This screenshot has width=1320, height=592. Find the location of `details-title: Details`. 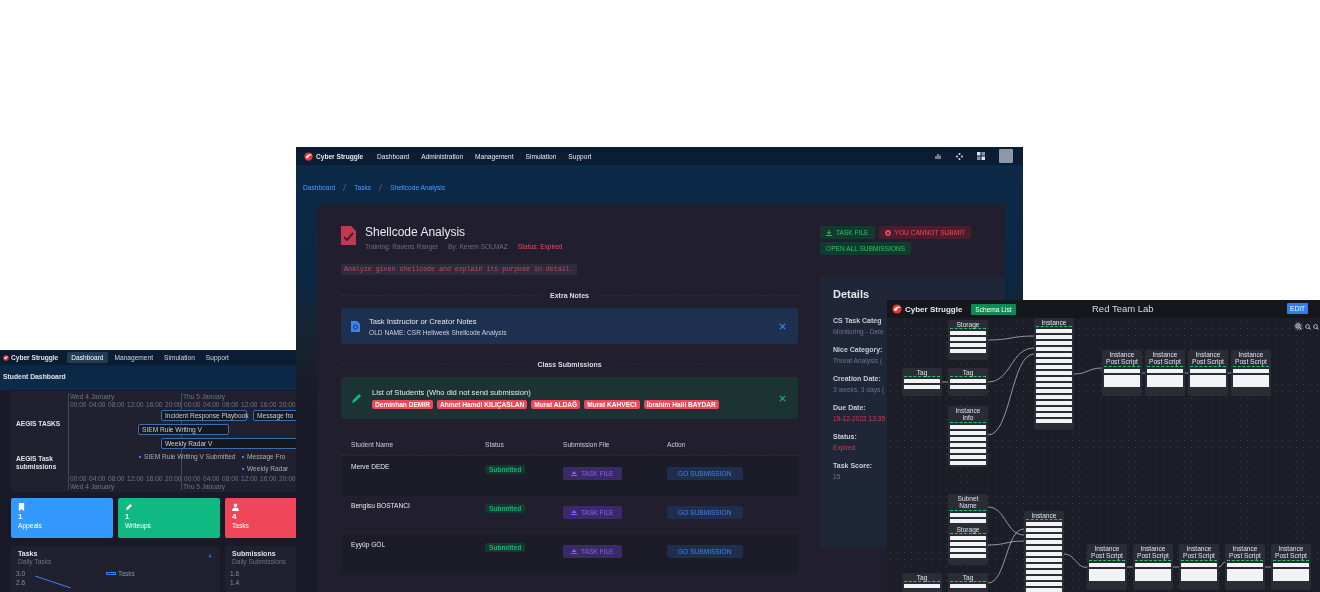

details-title: Details is located at coordinates (851, 294).